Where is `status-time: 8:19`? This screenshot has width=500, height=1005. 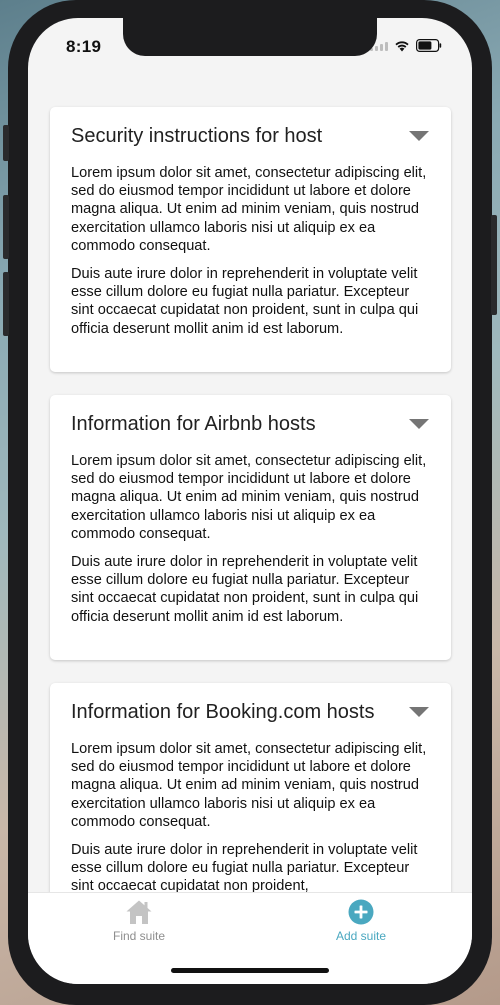 status-time: 8:19 is located at coordinates (84, 46).